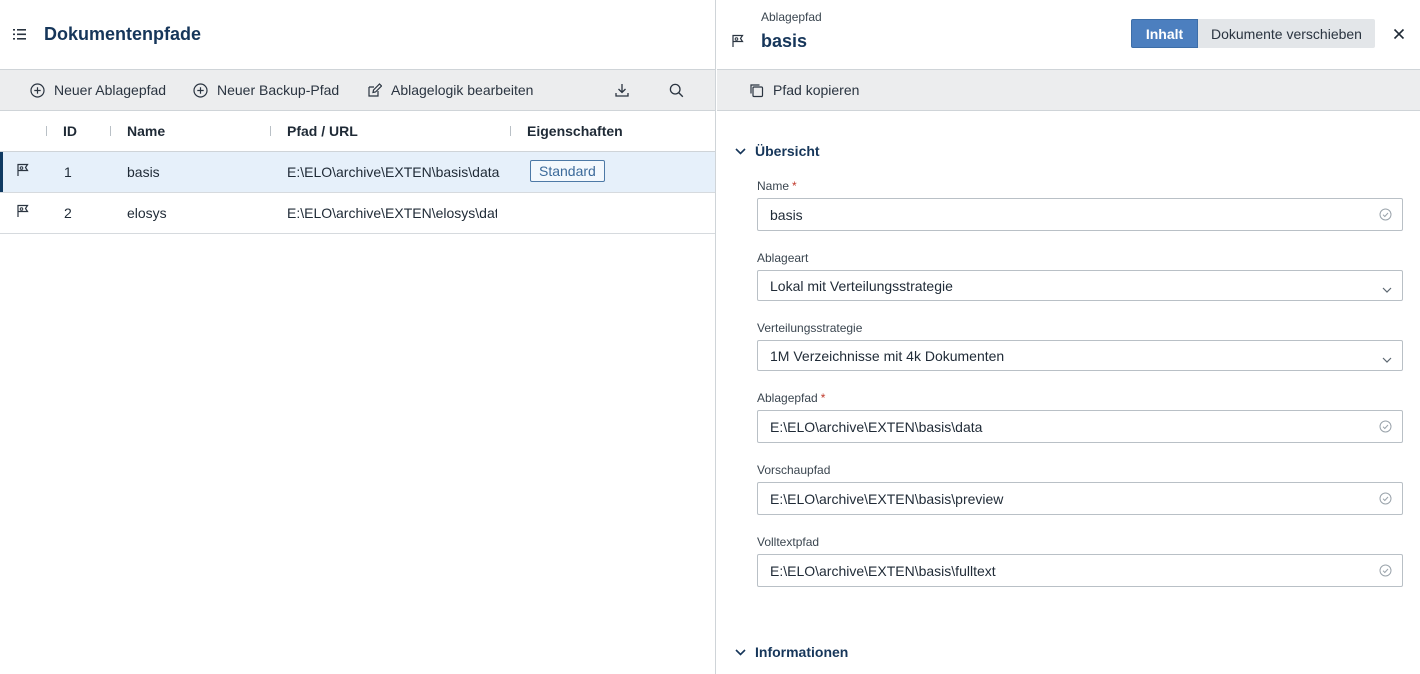 The width and height of the screenshot is (1420, 674). What do you see at coordinates (1164, 33) in the screenshot?
I see `tab-content: Inhalt` at bounding box center [1164, 33].